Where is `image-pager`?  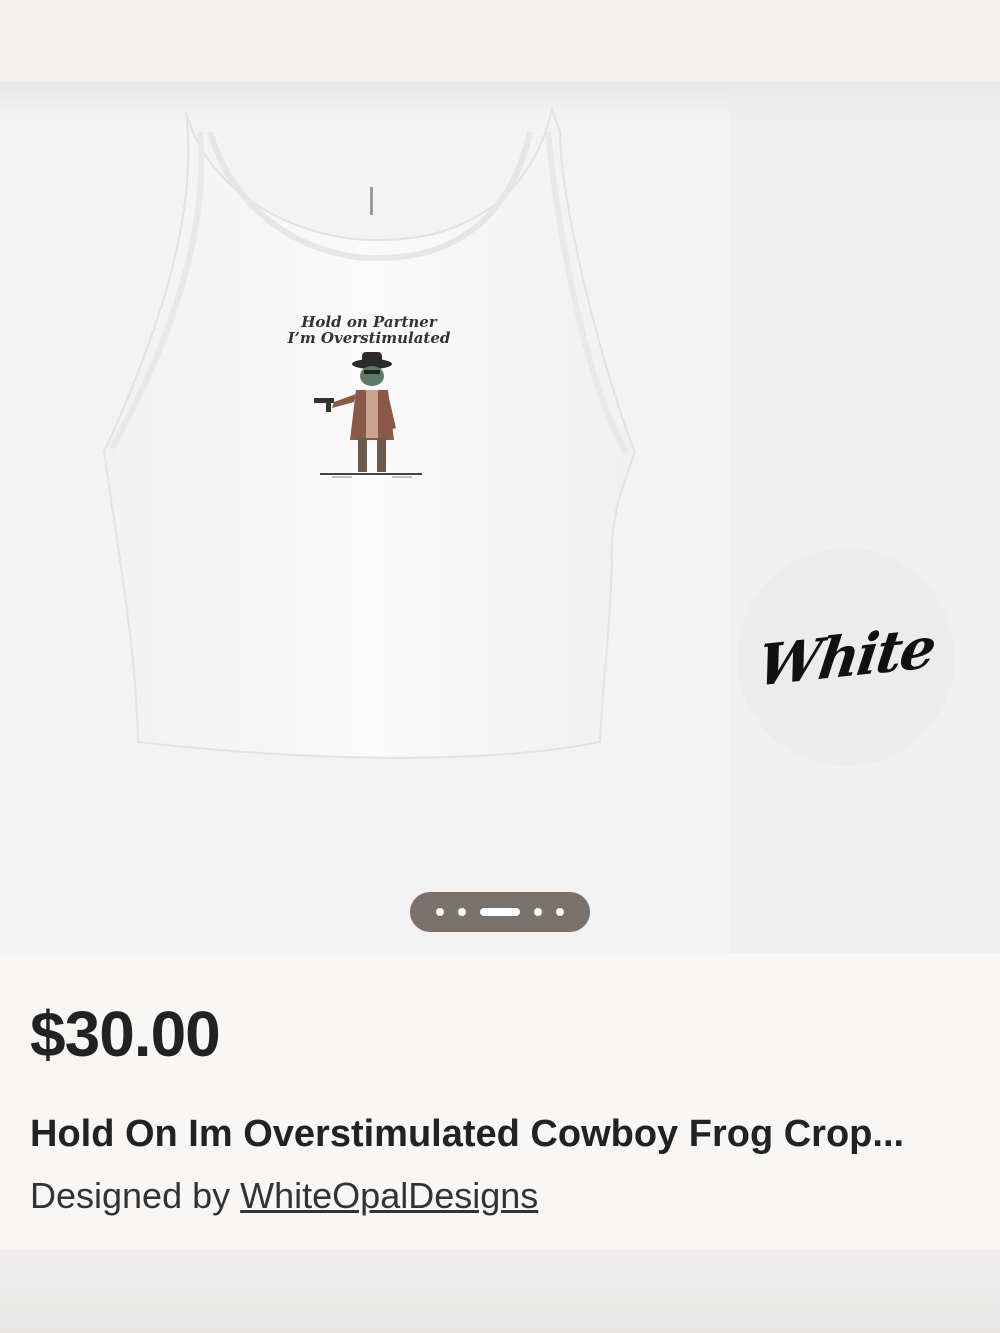
image-pager is located at coordinates (500, 912).